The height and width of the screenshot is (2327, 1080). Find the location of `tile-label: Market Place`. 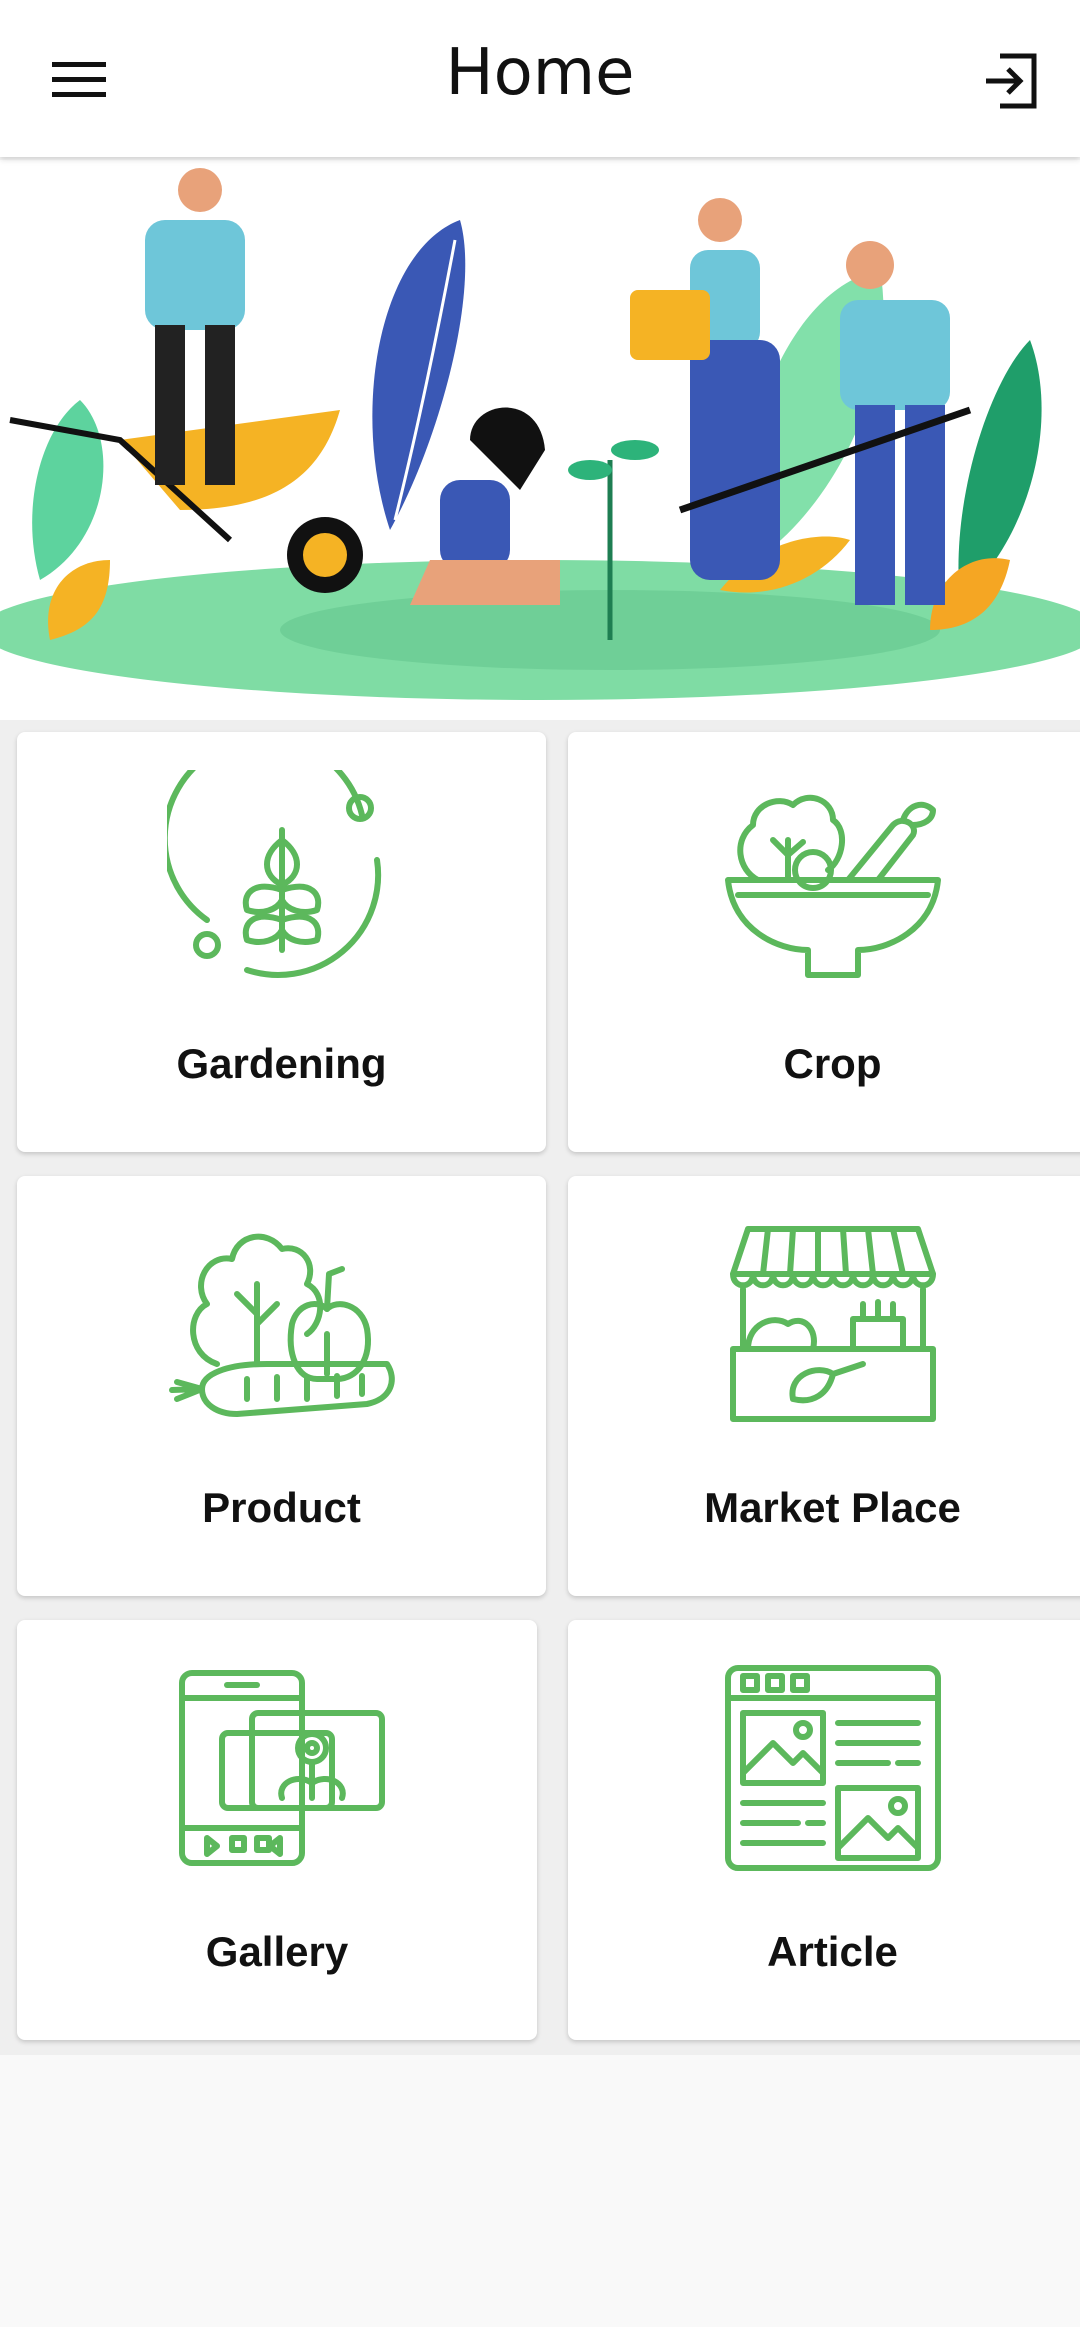

tile-label: Market Place is located at coordinates (832, 1507).